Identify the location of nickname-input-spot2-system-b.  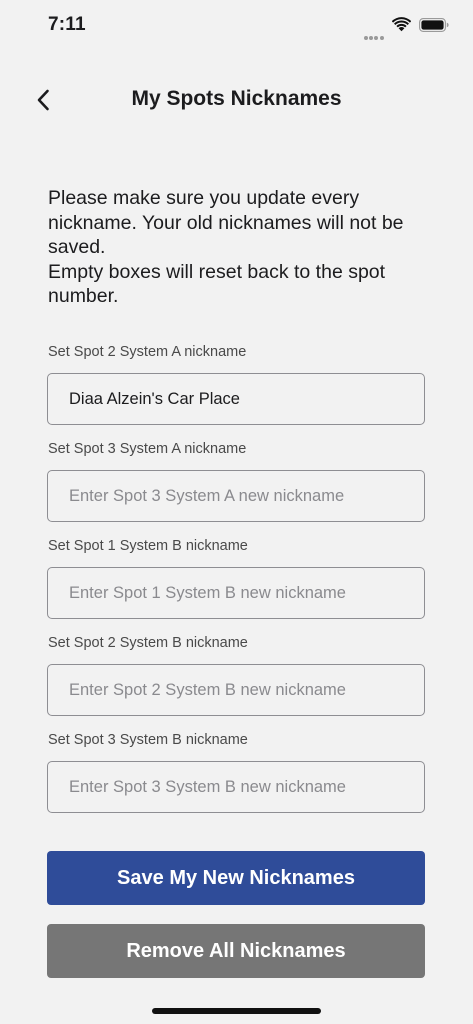
(236, 690).